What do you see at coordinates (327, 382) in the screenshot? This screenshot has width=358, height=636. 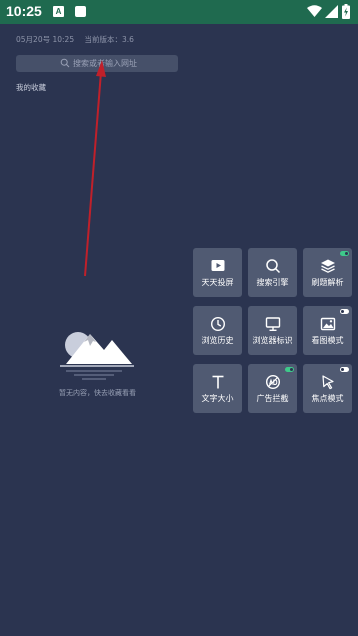 I see `cursor-icon` at bounding box center [327, 382].